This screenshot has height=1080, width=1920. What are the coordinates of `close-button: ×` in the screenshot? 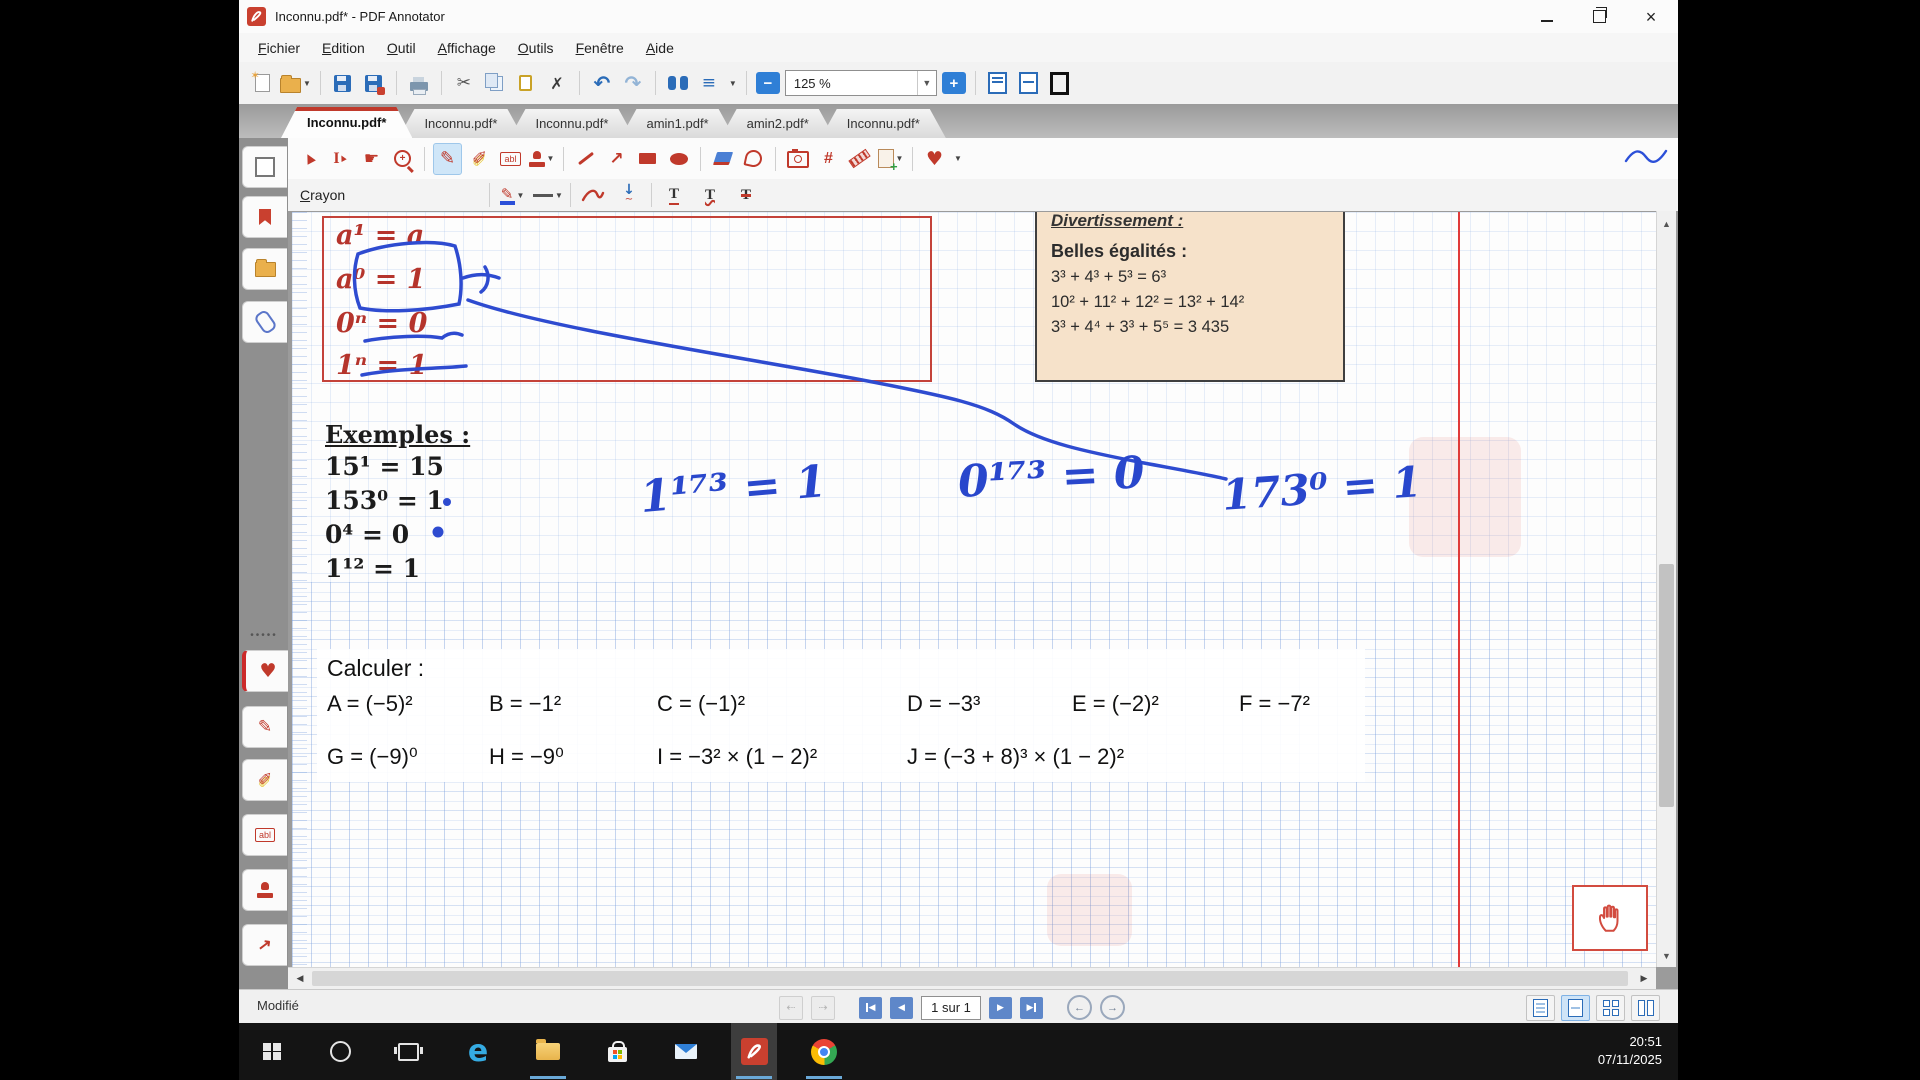 It's located at (1651, 17).